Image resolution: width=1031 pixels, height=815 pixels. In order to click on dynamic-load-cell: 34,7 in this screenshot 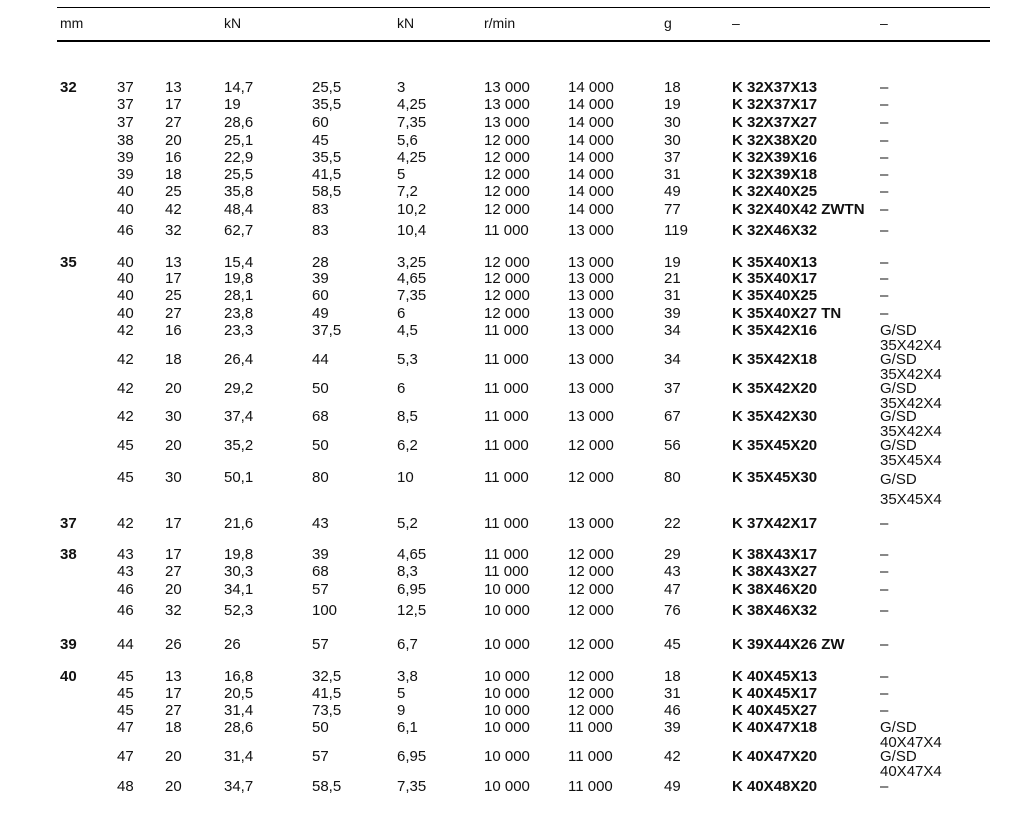, I will do `click(239, 786)`.